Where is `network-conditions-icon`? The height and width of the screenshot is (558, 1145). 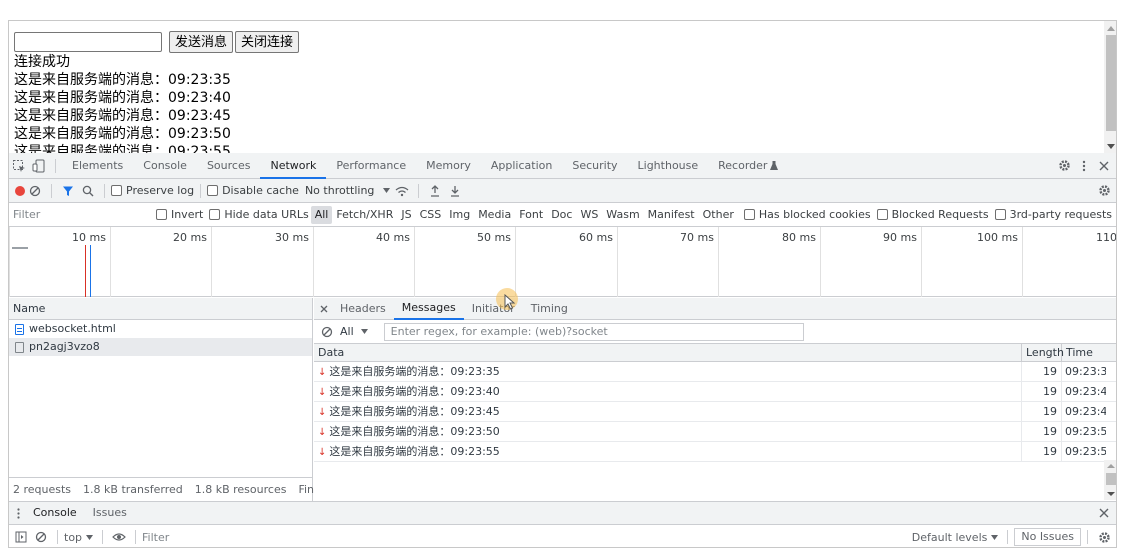
network-conditions-icon is located at coordinates (402, 191).